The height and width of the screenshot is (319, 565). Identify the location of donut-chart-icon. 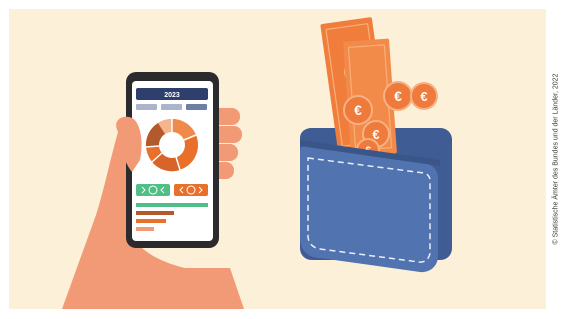
(171, 145).